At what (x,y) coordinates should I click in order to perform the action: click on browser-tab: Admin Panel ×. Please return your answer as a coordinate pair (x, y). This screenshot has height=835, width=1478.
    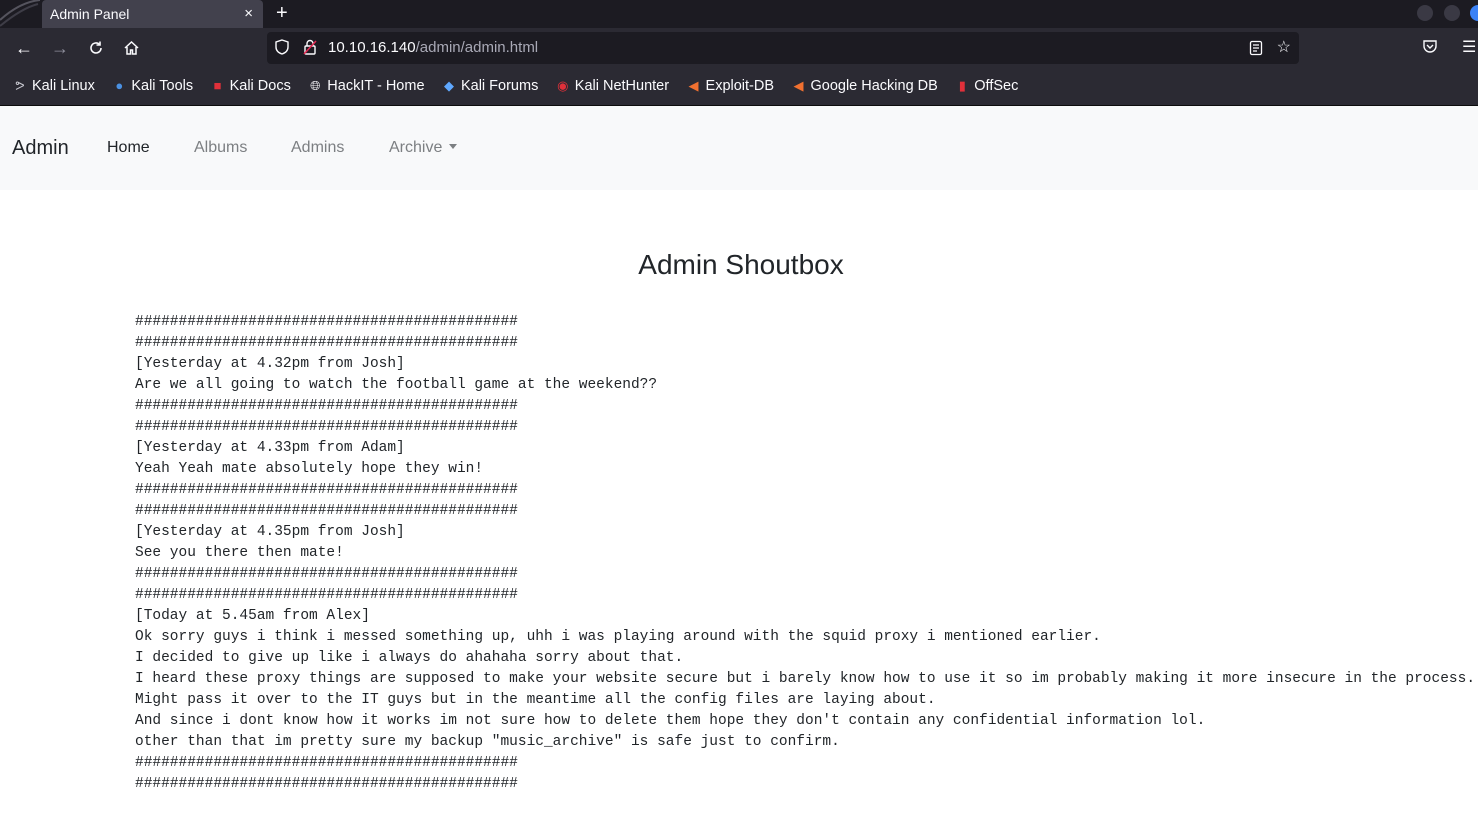
    Looking at the image, I should click on (152, 14).